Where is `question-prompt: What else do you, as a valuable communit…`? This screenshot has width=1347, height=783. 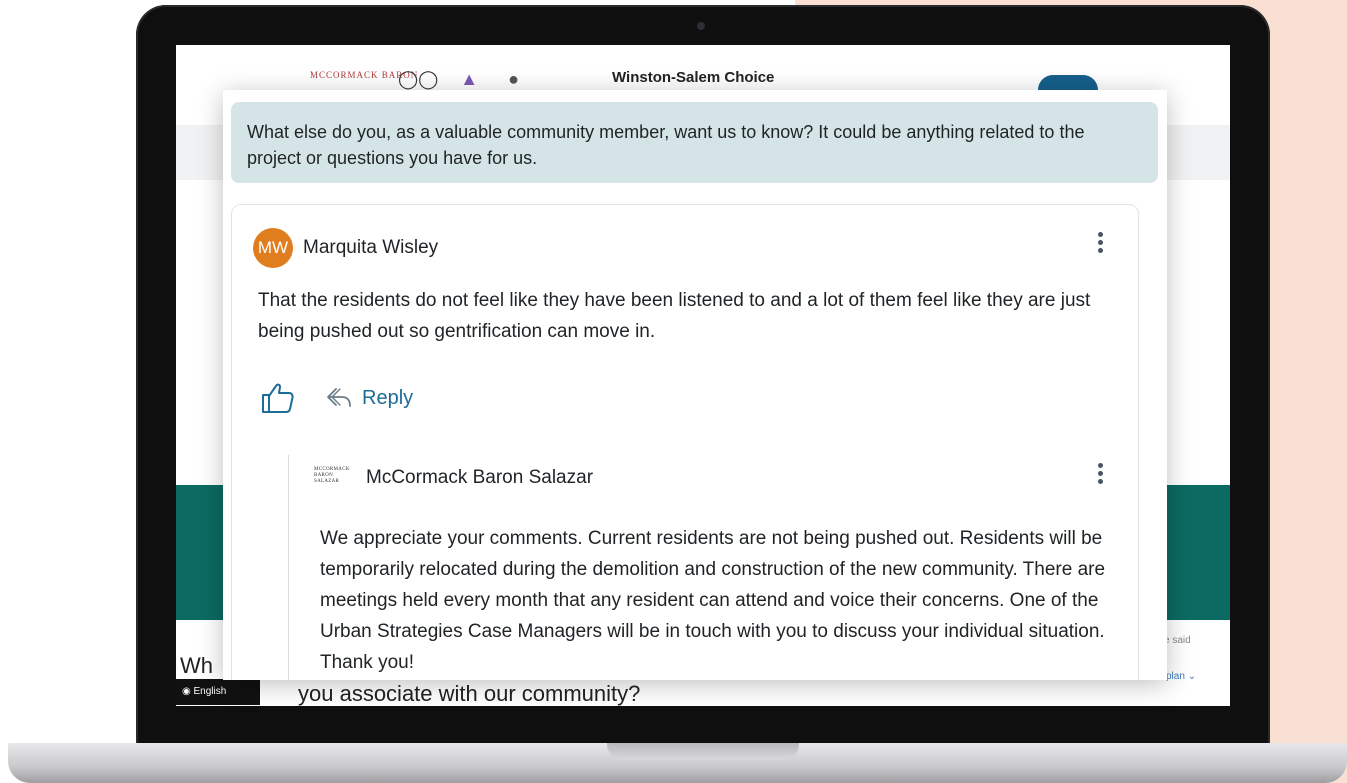 question-prompt: What else do you, as a valuable communit… is located at coordinates (694, 142).